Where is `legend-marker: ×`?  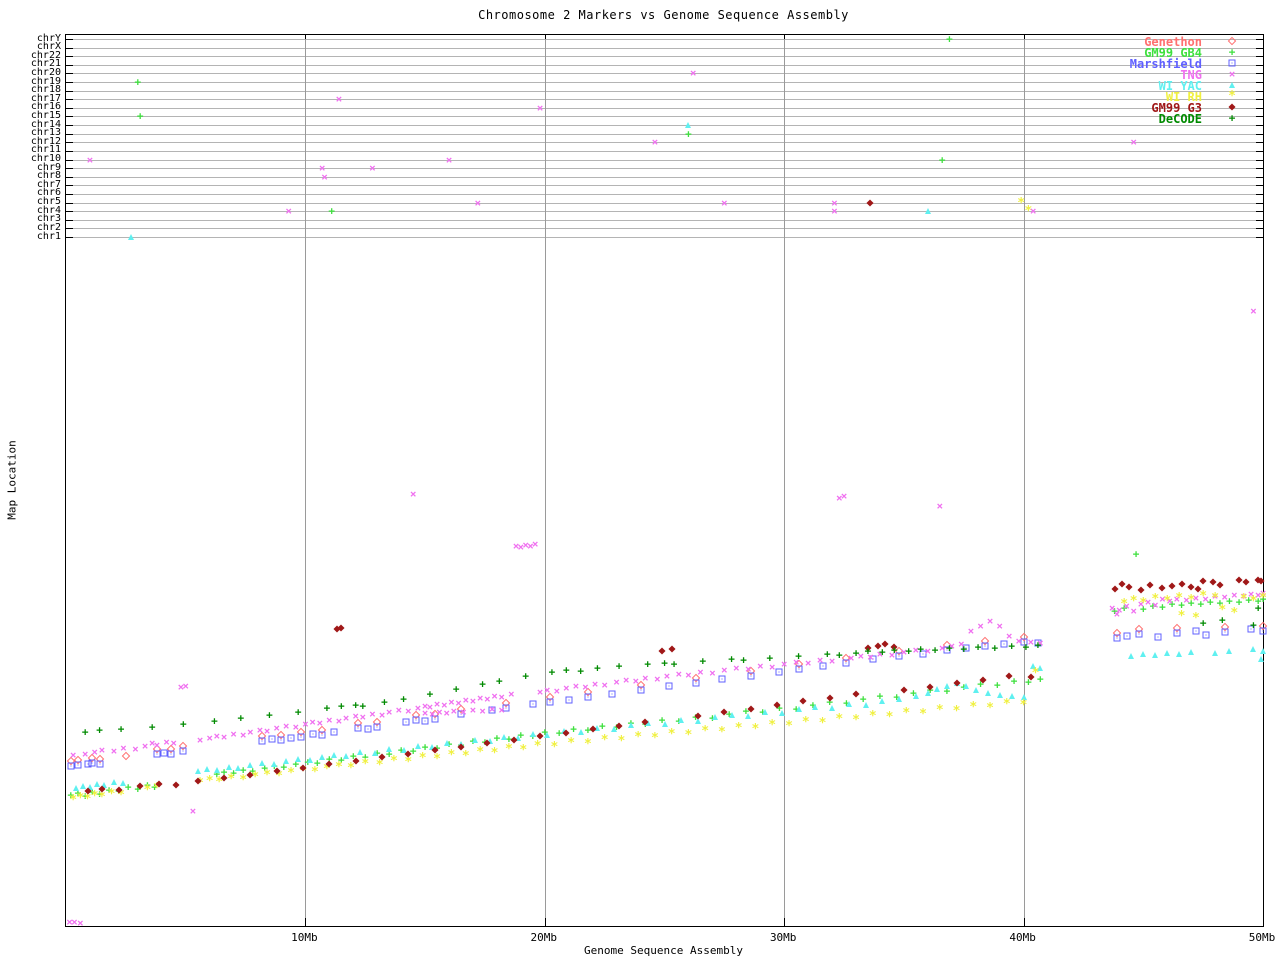 legend-marker: × is located at coordinates (1232, 74).